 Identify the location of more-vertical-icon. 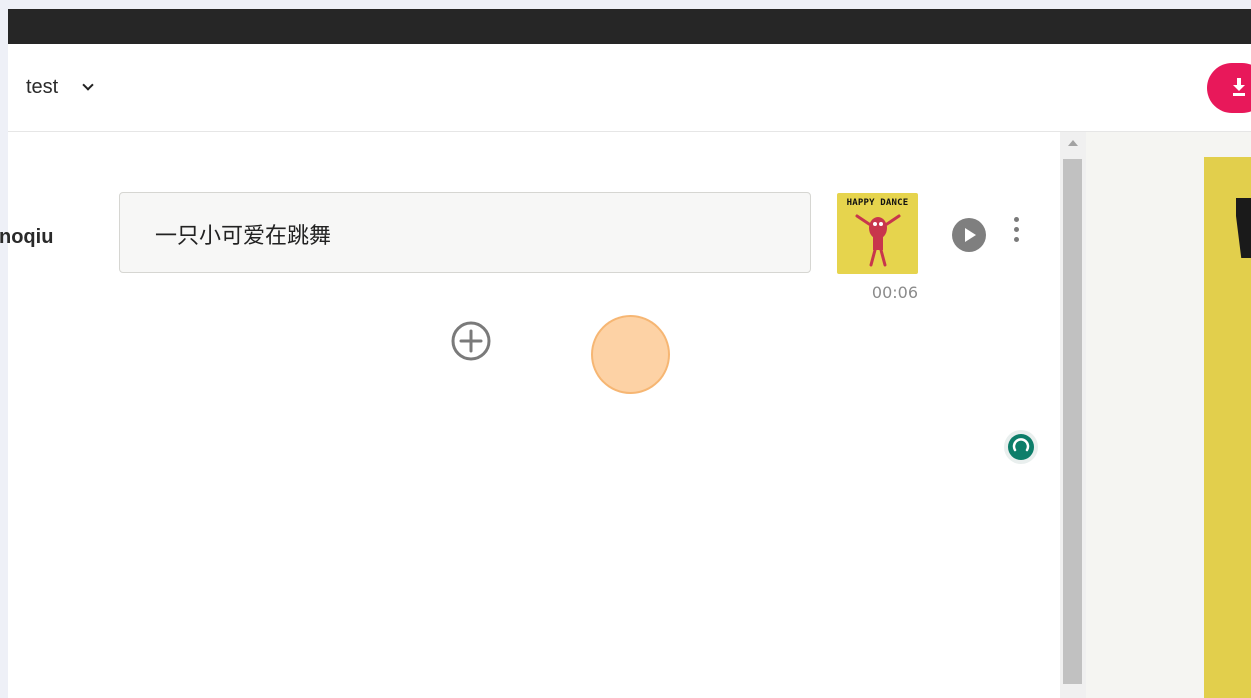
(1016, 232).